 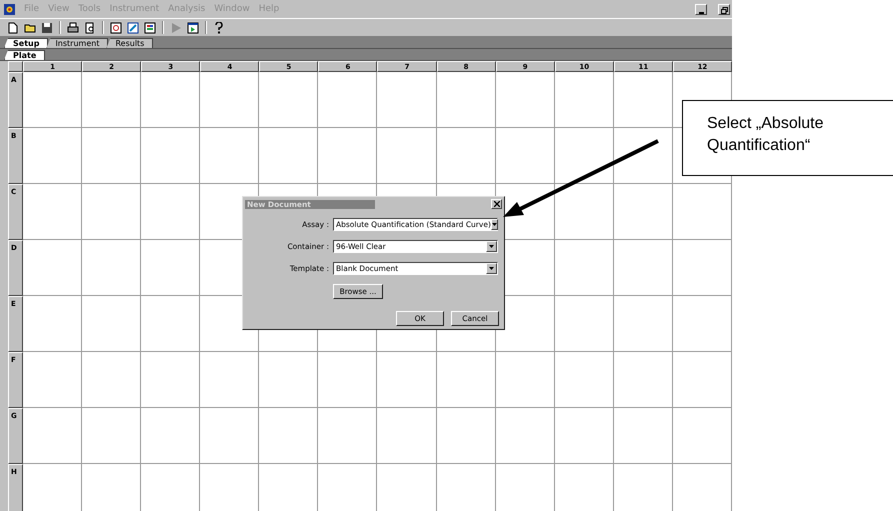 I want to click on tab: Plate, so click(x=25, y=55).